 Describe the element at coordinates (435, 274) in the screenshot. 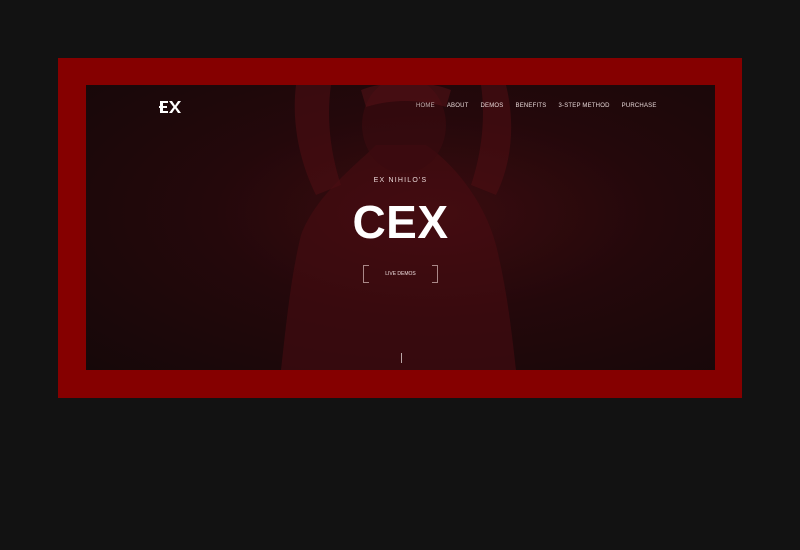

I see `bracket-right` at that location.